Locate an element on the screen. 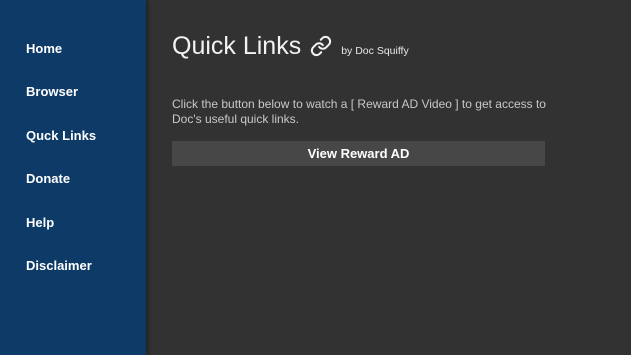 Image resolution: width=631 pixels, height=355 pixels. sidebar-item-browser: Browser is located at coordinates (52, 92).